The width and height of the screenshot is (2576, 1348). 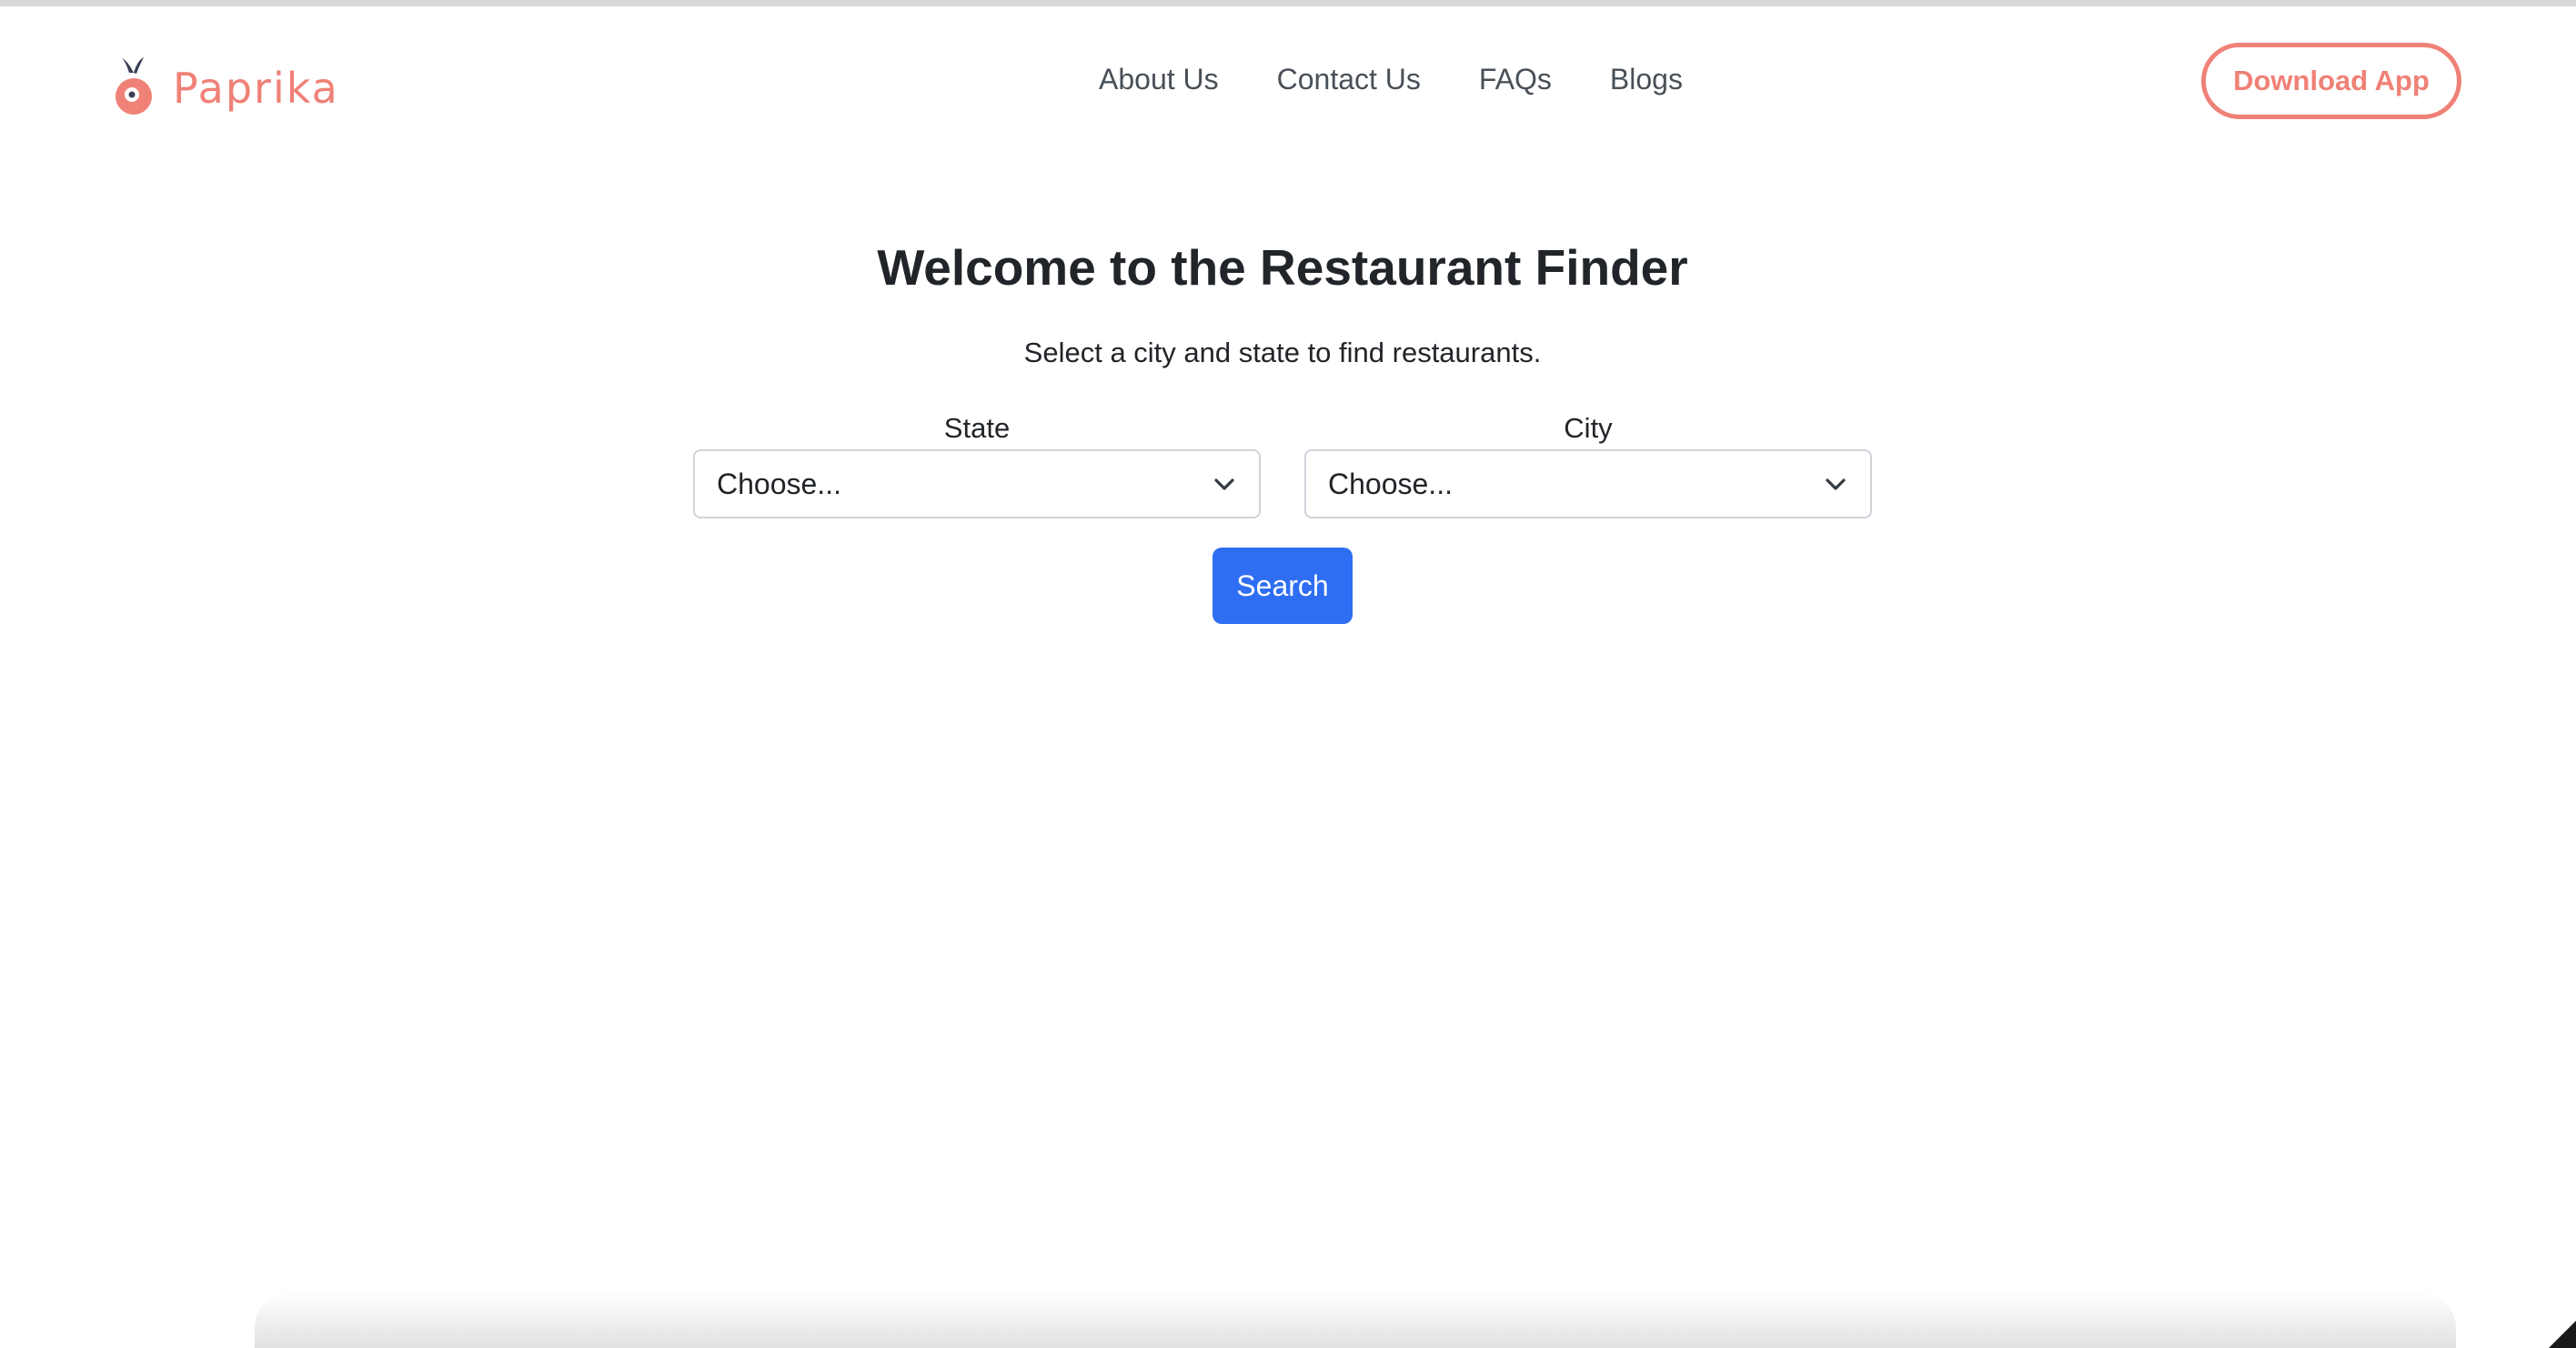 I want to click on state-label: State, so click(x=977, y=428).